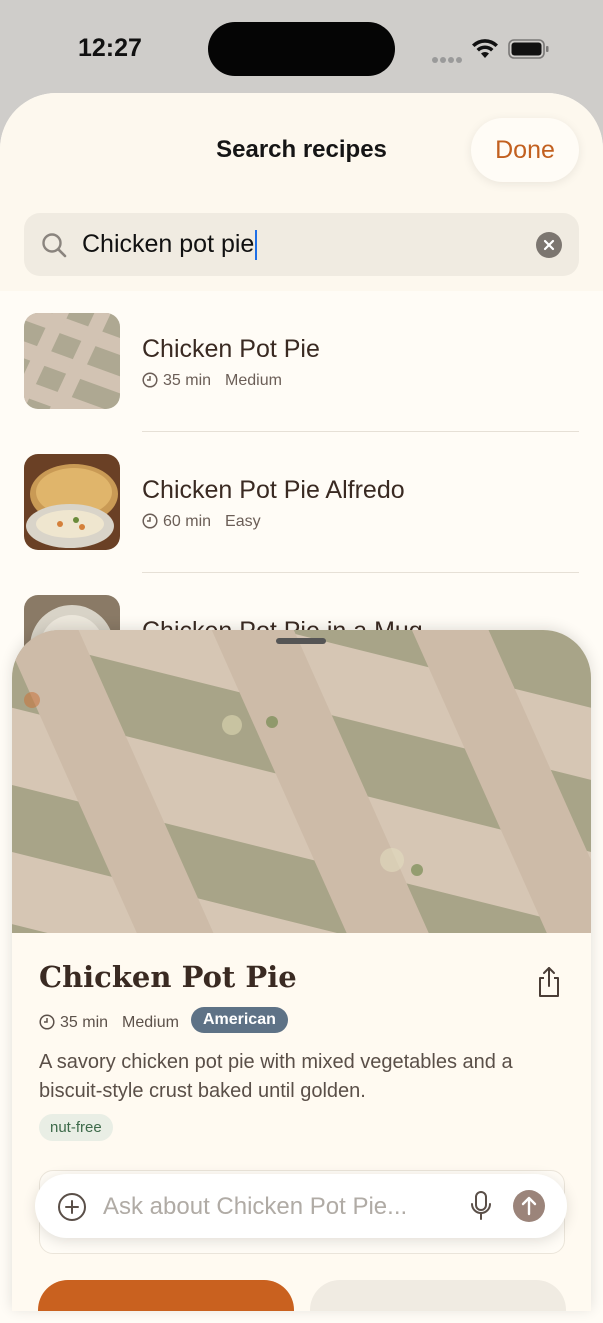 The height and width of the screenshot is (1323, 603). I want to click on result-meta: 35 min Medium, so click(212, 382).